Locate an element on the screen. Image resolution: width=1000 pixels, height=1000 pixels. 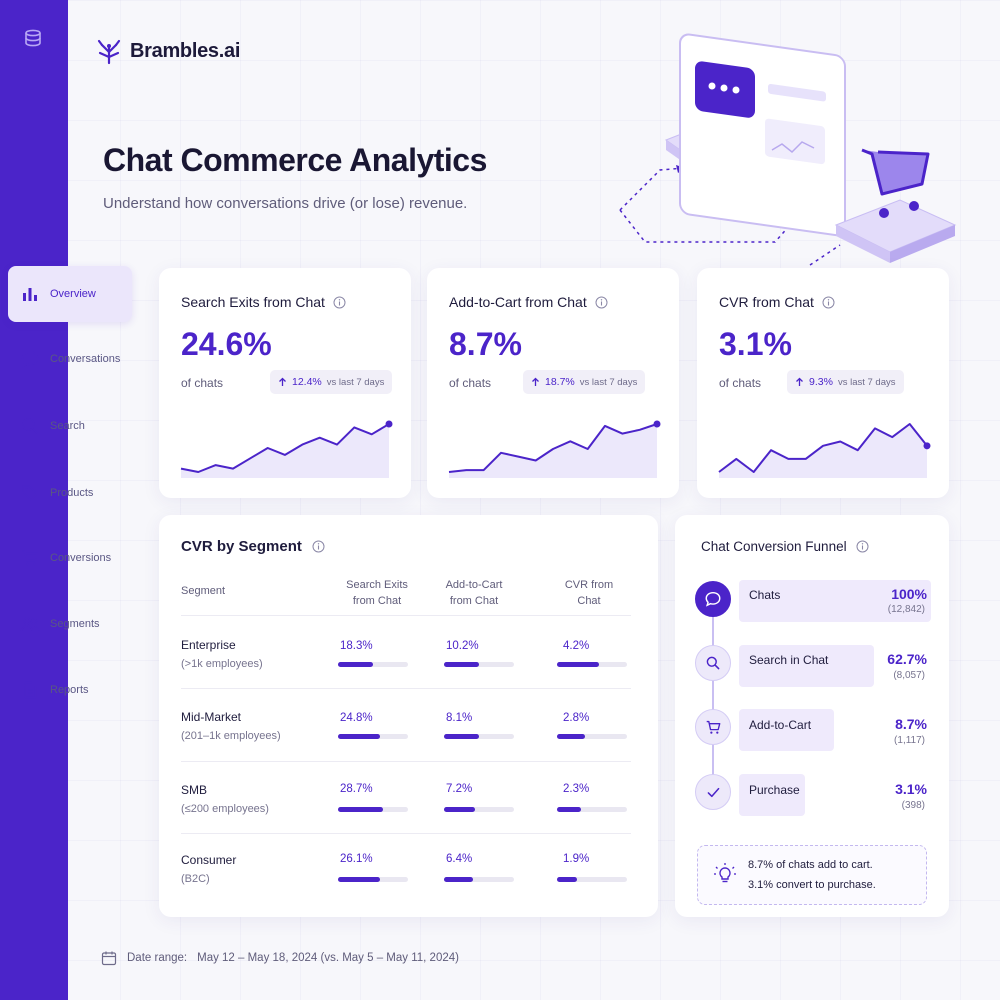
segment-table-title: CVR by Segment is located at coordinates (253, 546).